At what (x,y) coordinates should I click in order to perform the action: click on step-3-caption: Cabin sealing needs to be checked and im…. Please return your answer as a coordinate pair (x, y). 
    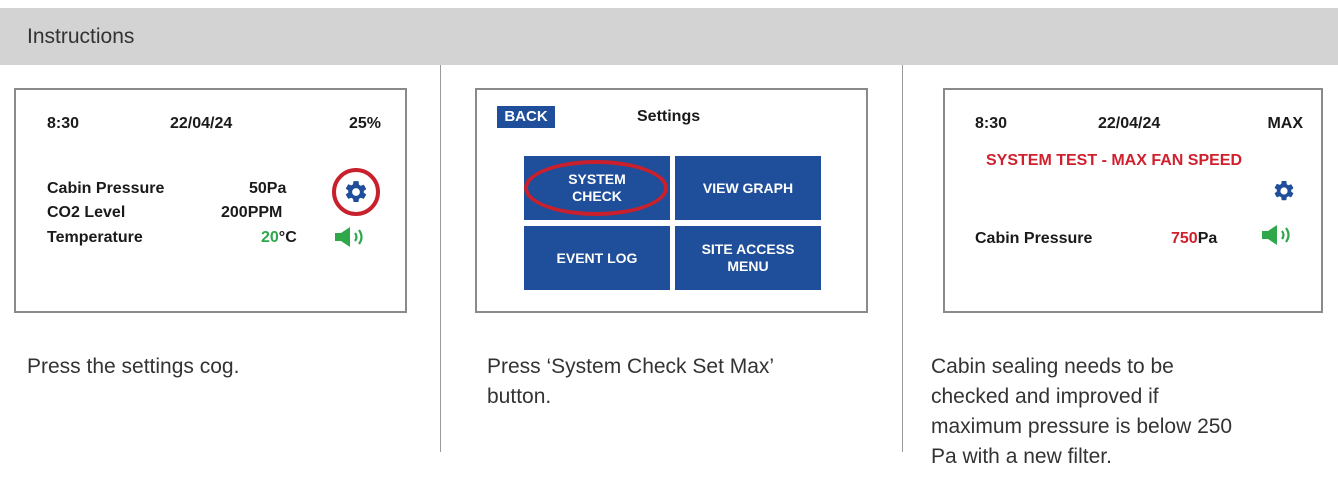
    Looking at the image, I should click on (1082, 411).